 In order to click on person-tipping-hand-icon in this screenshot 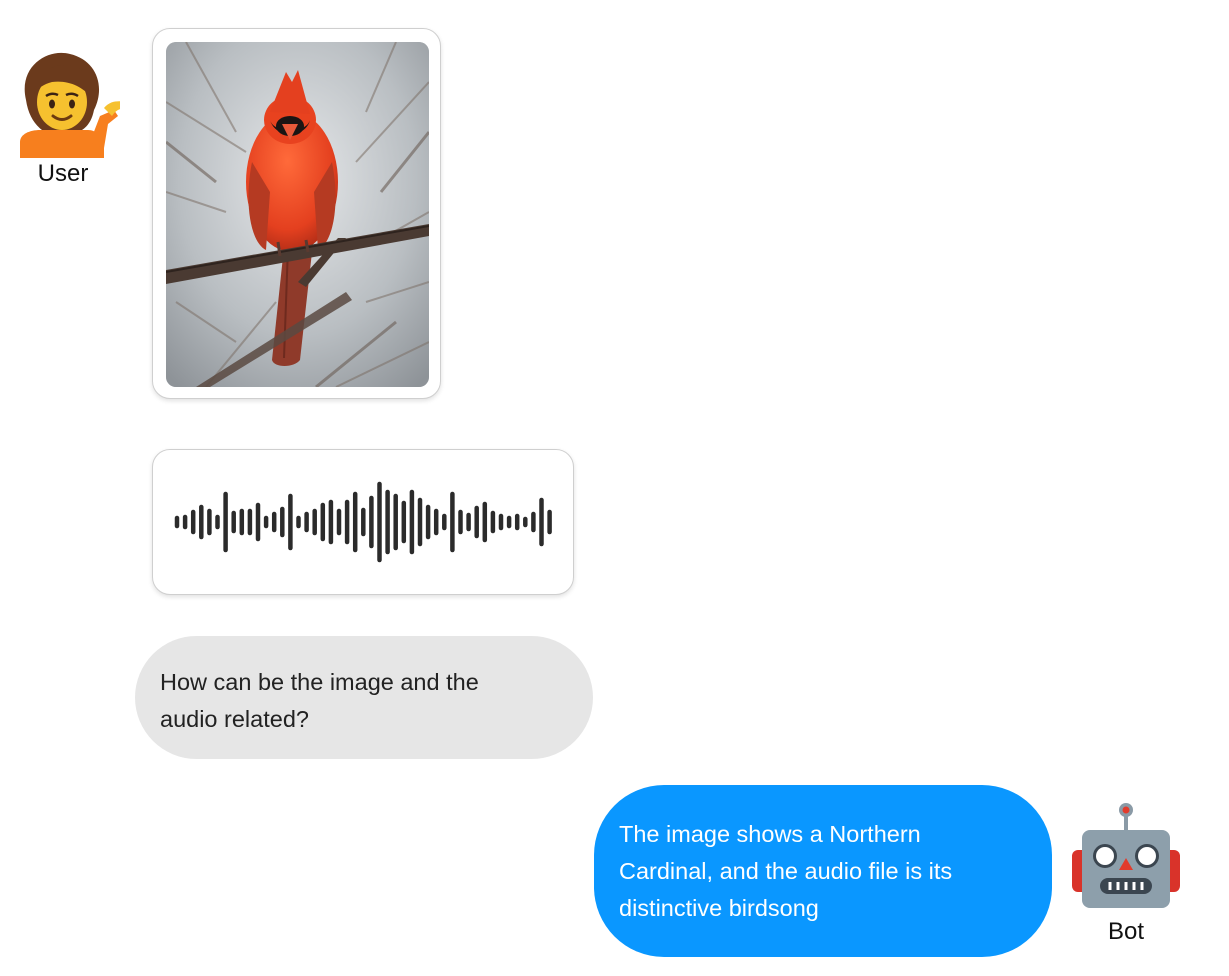, I will do `click(64, 102)`.